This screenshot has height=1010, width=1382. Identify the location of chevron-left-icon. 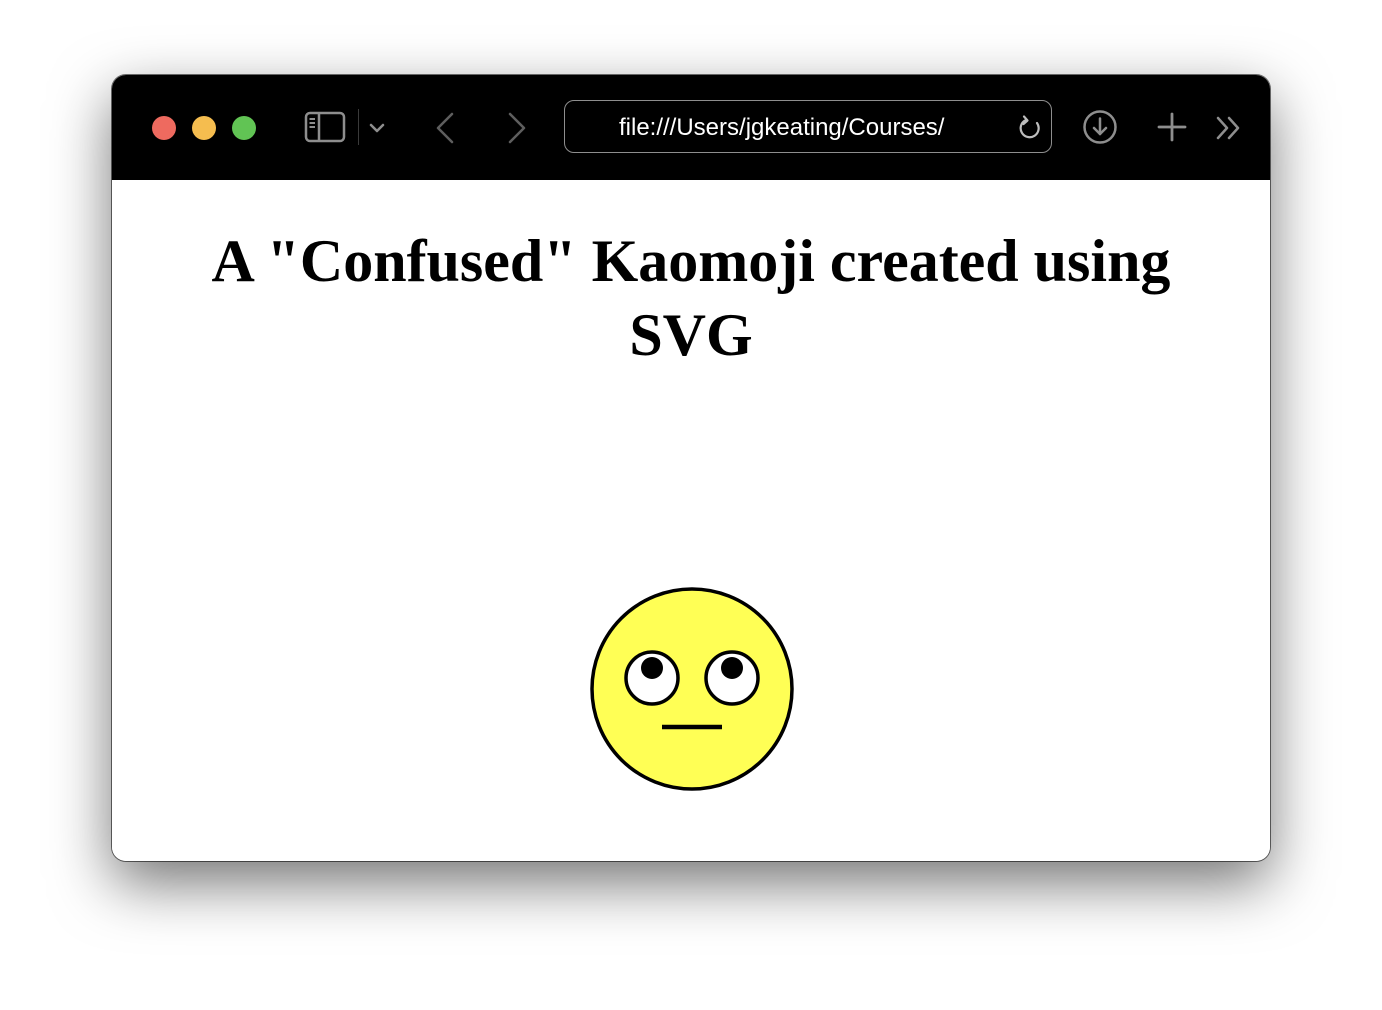
(446, 128).